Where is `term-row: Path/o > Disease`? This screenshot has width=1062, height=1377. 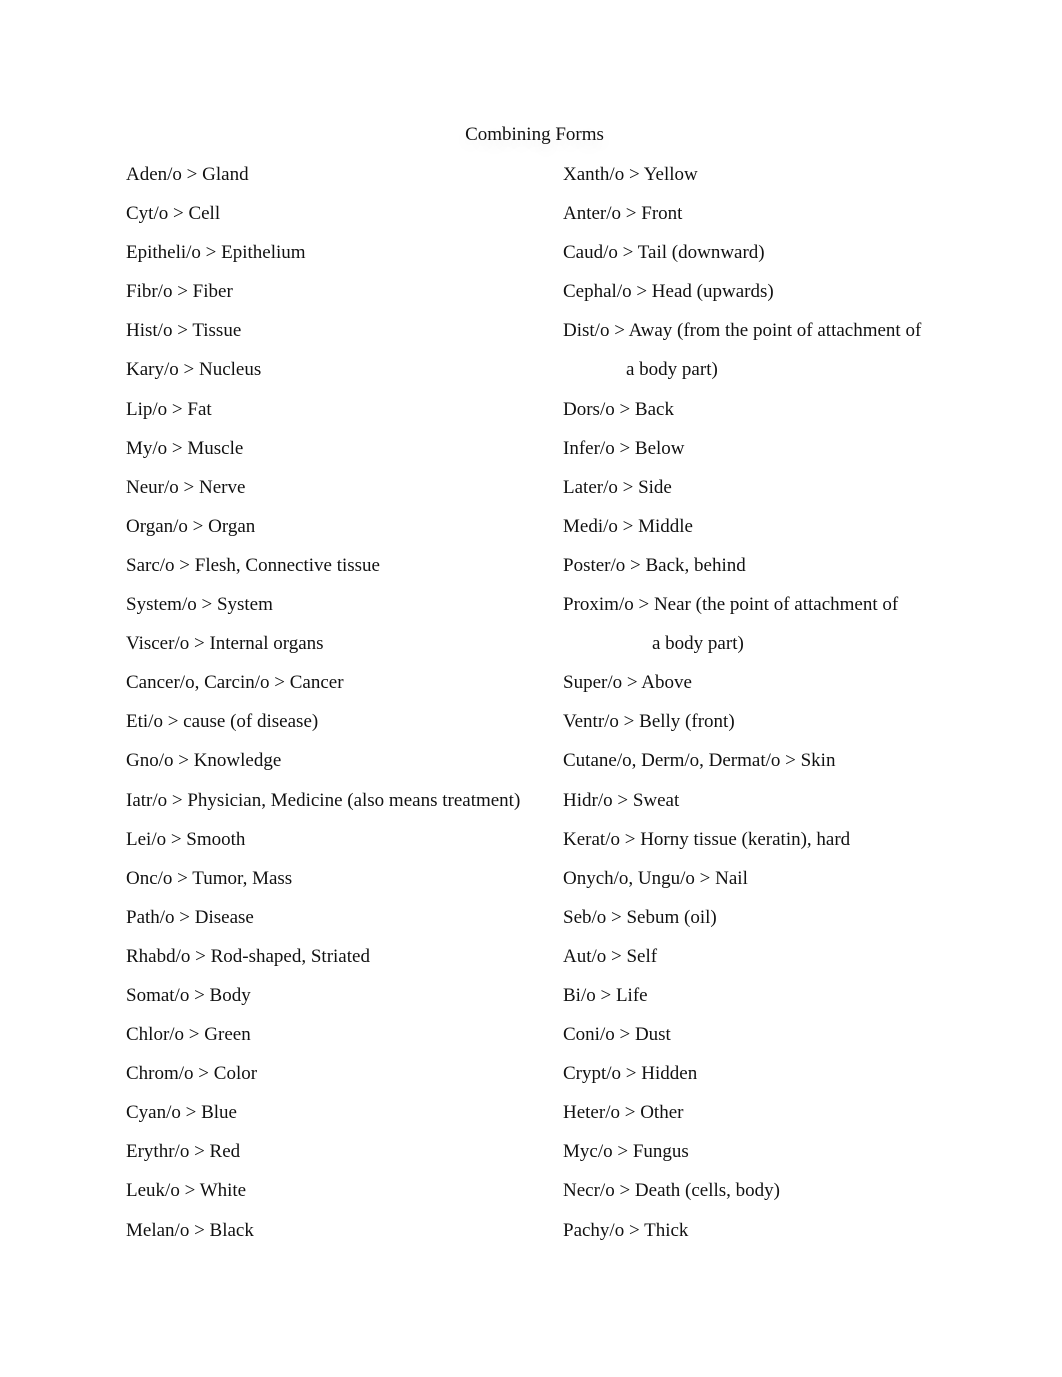
term-row: Path/o > Disease is located at coordinates (190, 917).